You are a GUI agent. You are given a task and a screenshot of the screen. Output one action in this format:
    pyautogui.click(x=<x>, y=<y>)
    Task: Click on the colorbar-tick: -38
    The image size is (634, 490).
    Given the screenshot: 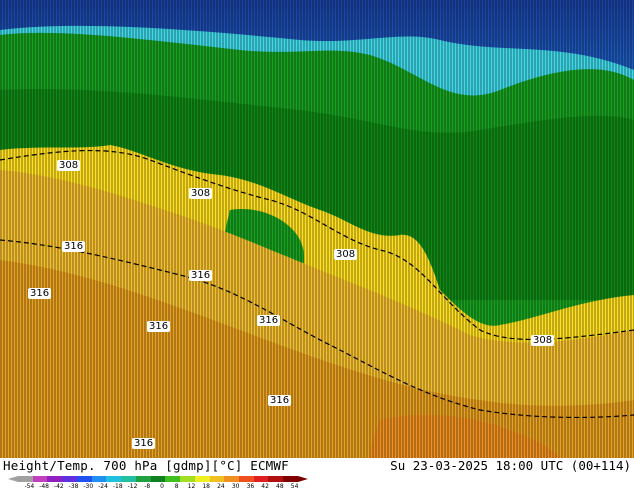 What is the action you would take?
    pyautogui.click(x=73, y=486)
    